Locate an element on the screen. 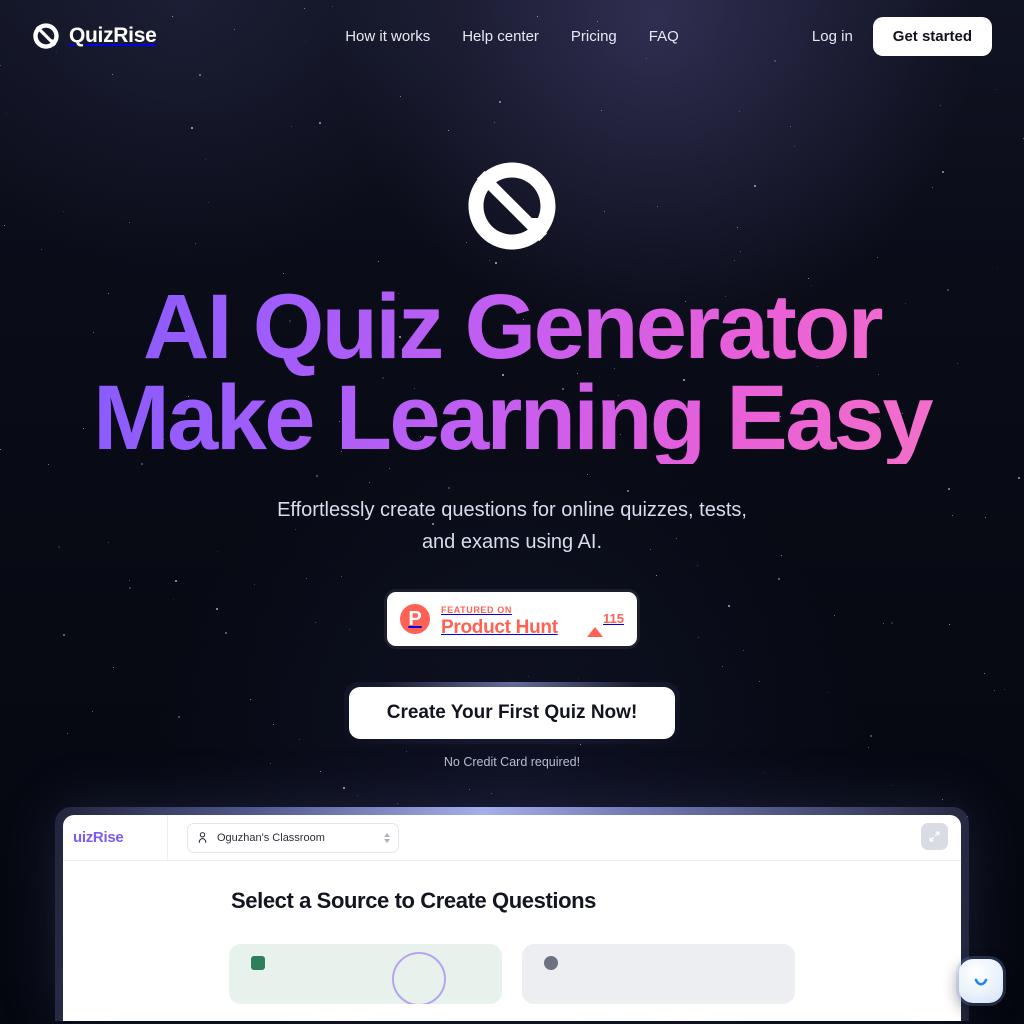  product-hunt-badge: P FEATURED ON Product Hunt 115 is located at coordinates (512, 619).